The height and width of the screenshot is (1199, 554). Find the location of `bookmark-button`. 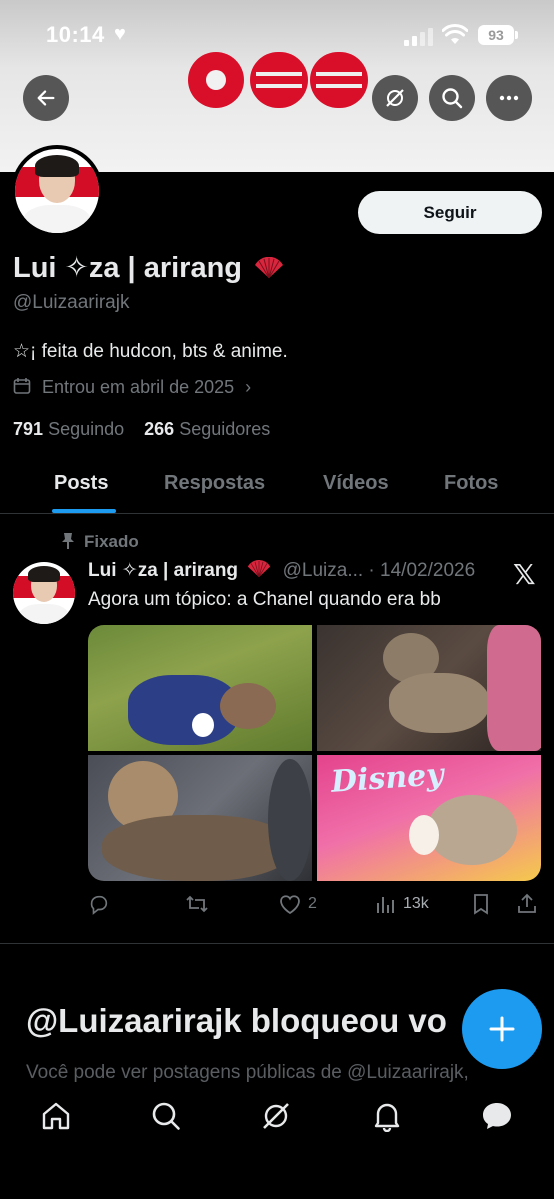

bookmark-button is located at coordinates (481, 904).